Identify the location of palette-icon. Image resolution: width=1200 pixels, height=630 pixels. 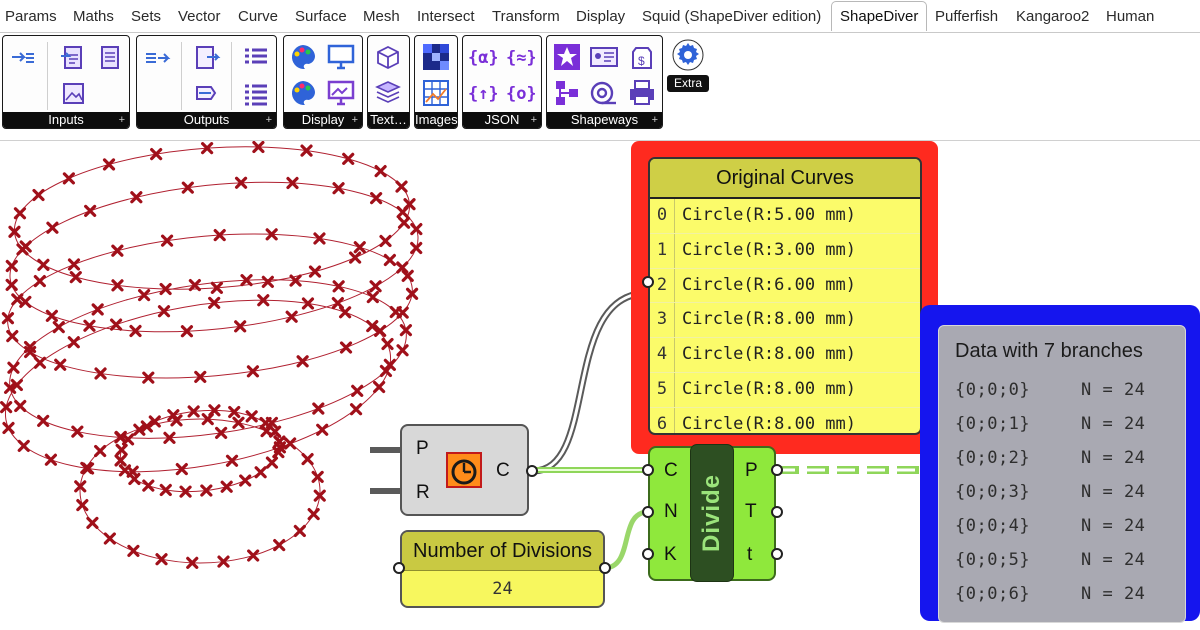
(303, 57).